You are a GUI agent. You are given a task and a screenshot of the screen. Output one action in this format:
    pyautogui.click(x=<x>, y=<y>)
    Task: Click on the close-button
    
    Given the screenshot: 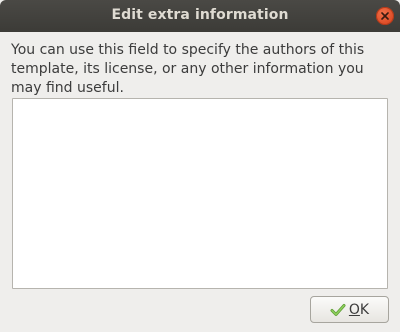 What is the action you would take?
    pyautogui.click(x=385, y=16)
    